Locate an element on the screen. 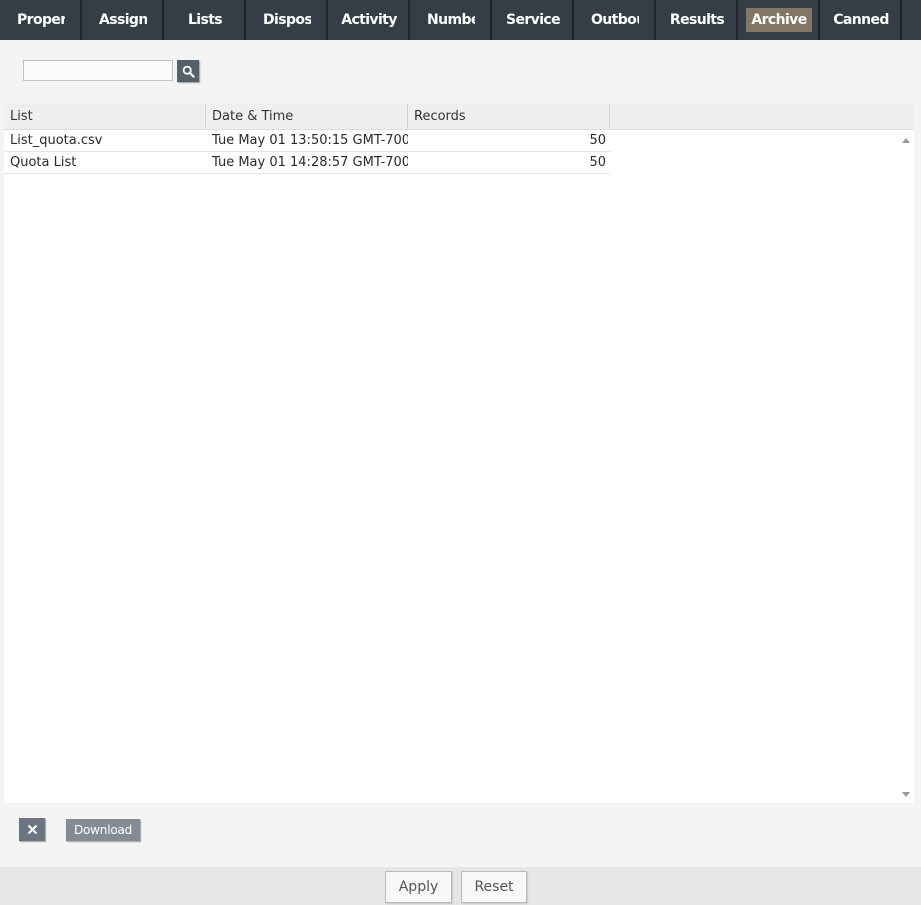  tab-outbound: Outbound is located at coordinates (615, 20).